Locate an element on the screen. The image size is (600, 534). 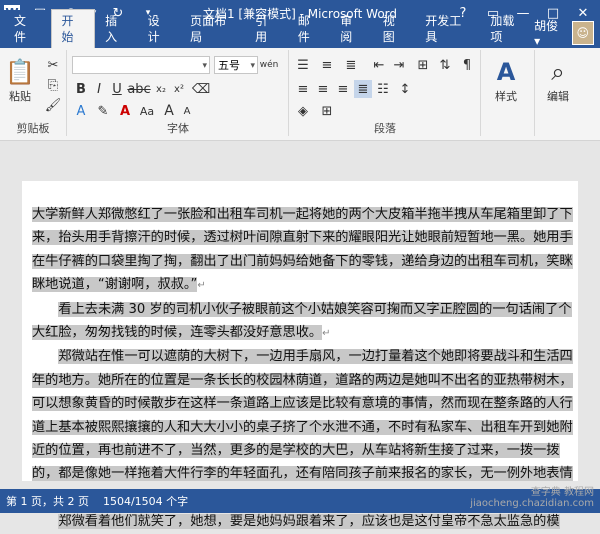
editing-label: 编辑 is located at coordinates (558, 96).